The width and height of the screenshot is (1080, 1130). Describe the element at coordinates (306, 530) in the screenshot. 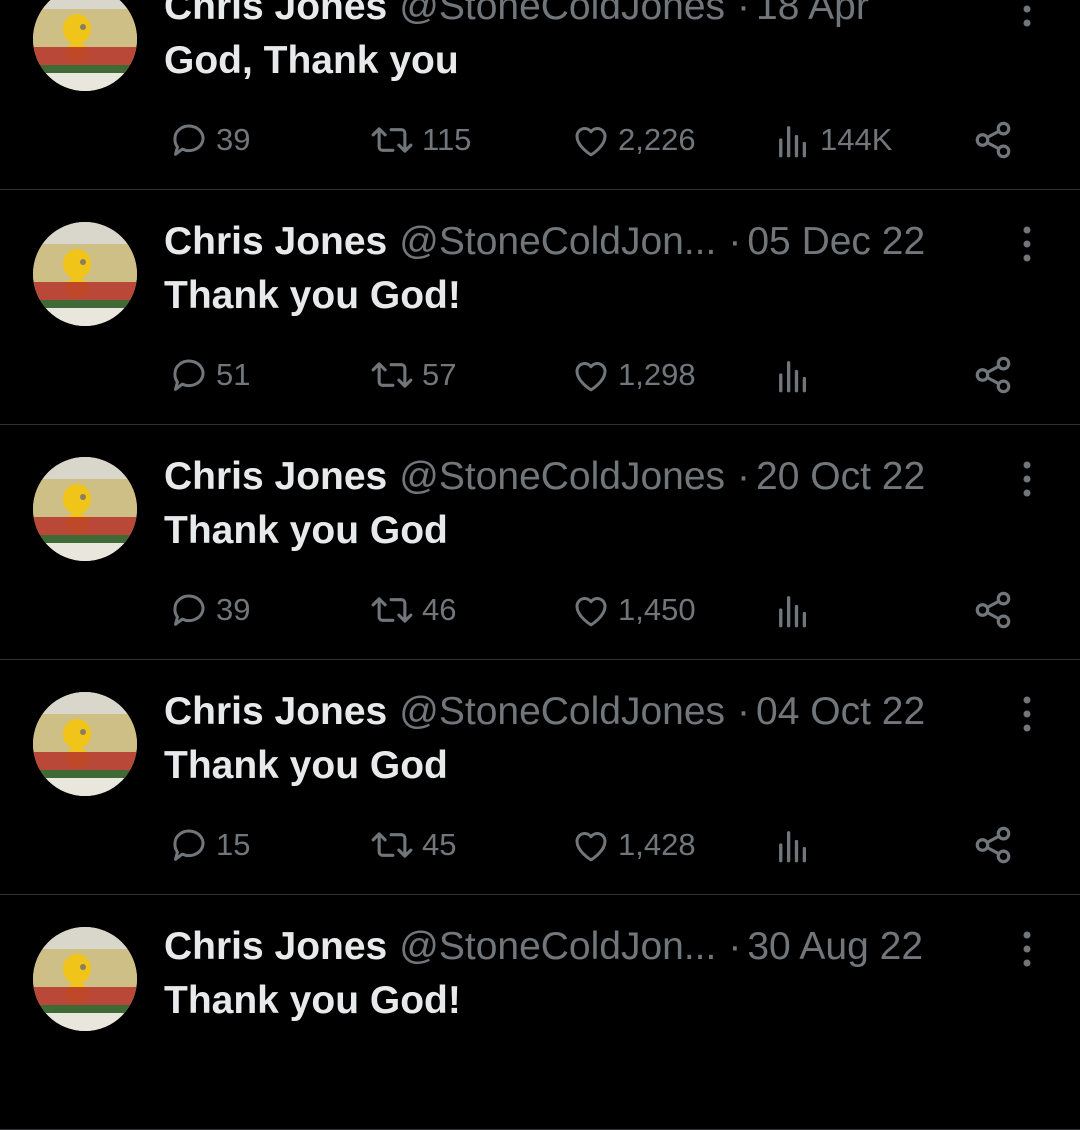

I see `tweet-text: Thank you God` at that location.